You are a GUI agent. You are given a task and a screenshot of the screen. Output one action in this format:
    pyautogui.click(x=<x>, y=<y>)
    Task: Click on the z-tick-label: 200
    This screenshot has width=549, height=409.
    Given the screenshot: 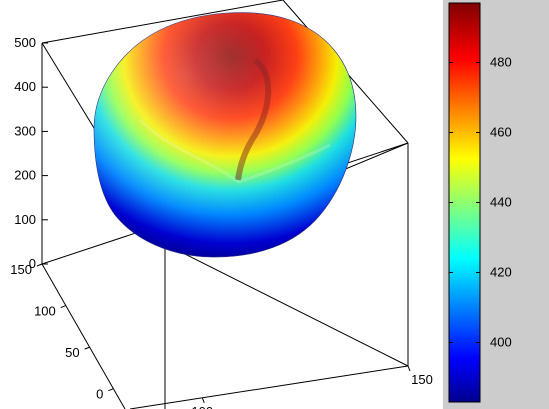 What is the action you would take?
    pyautogui.click(x=25, y=175)
    